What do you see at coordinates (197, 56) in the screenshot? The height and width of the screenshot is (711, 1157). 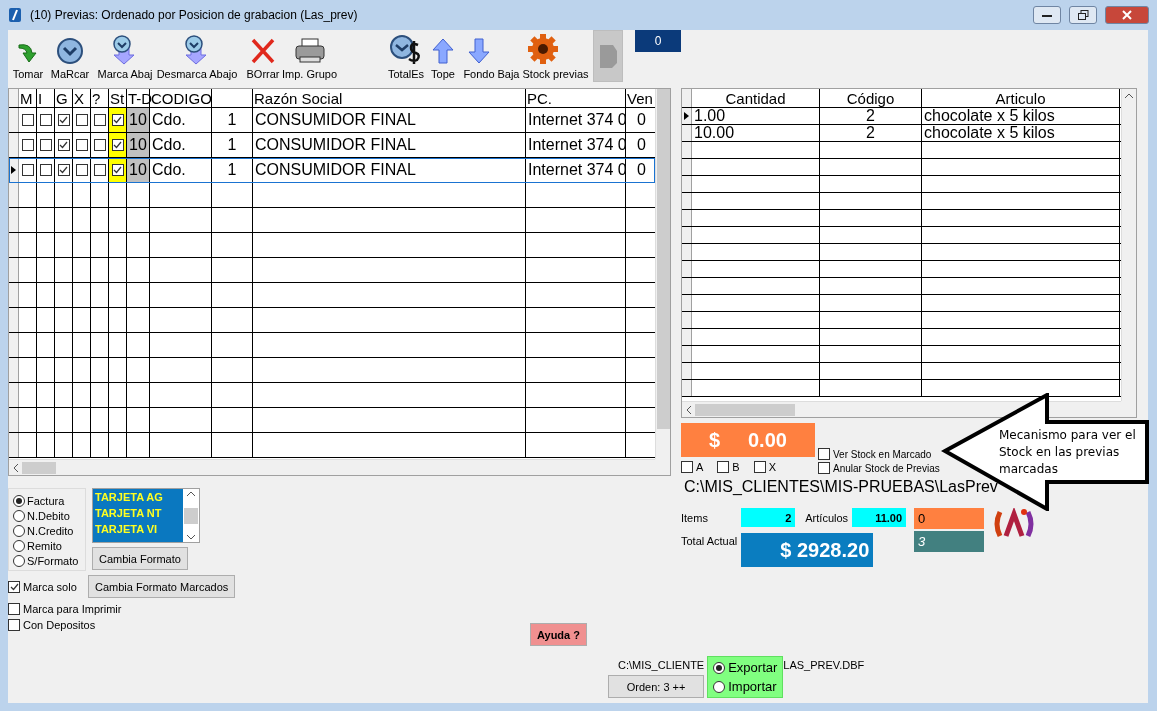 I see `toolbar-button: Desmarca Abajo` at bounding box center [197, 56].